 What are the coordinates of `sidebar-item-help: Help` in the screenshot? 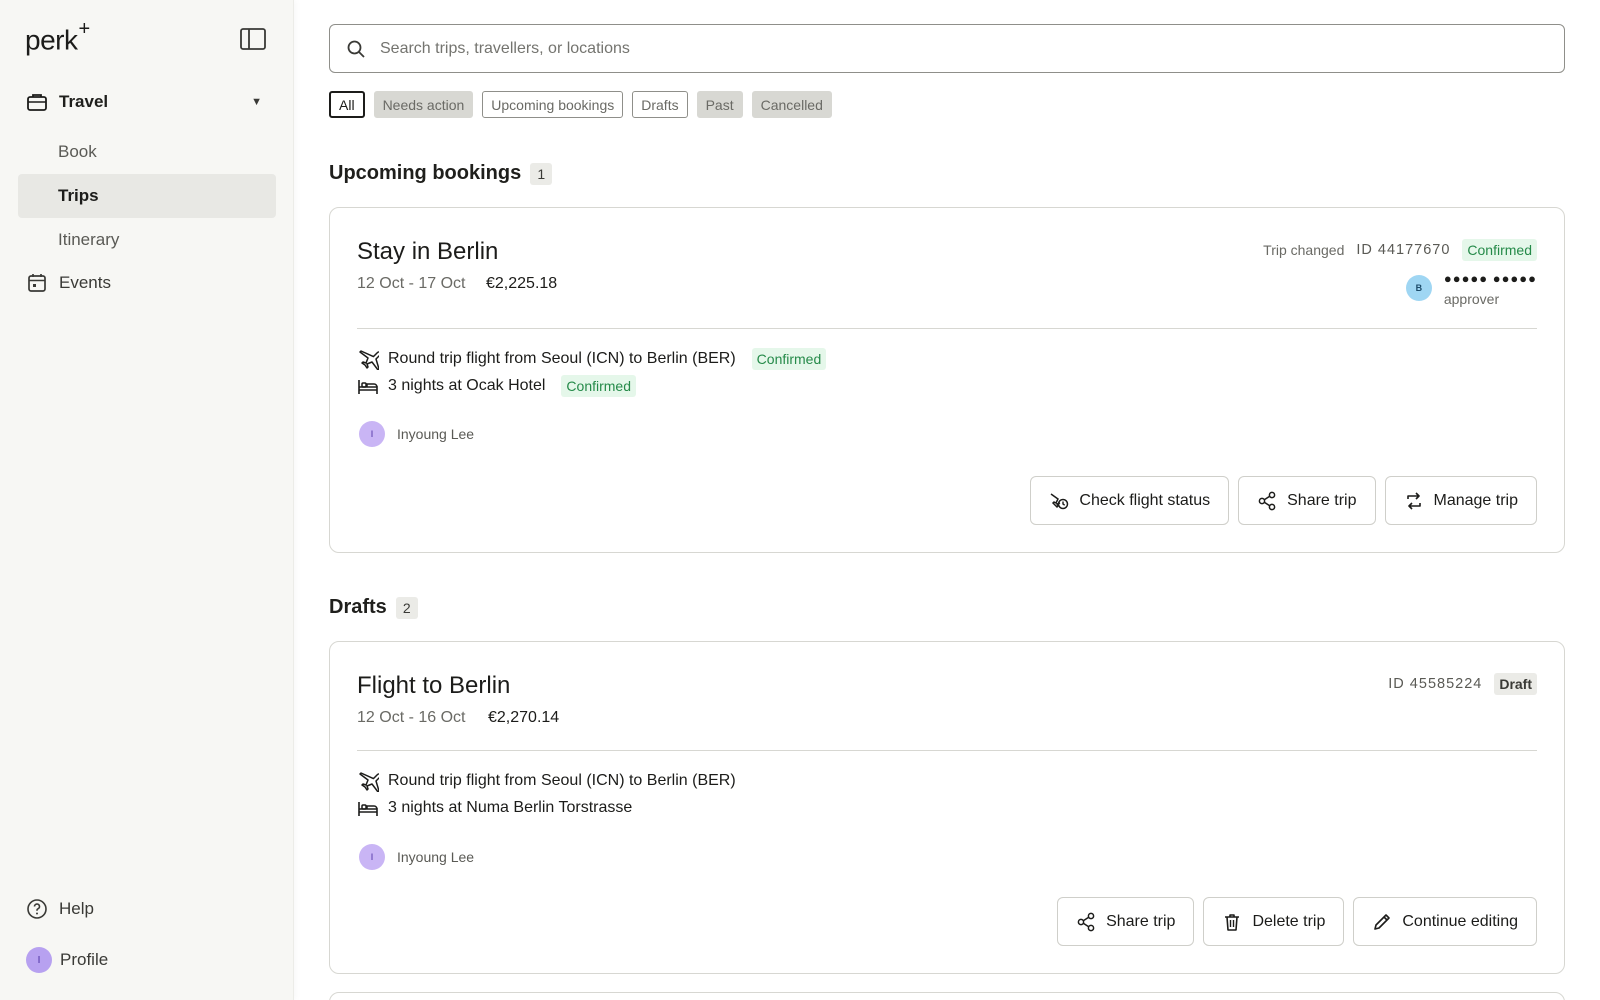 It's located at (60, 909).